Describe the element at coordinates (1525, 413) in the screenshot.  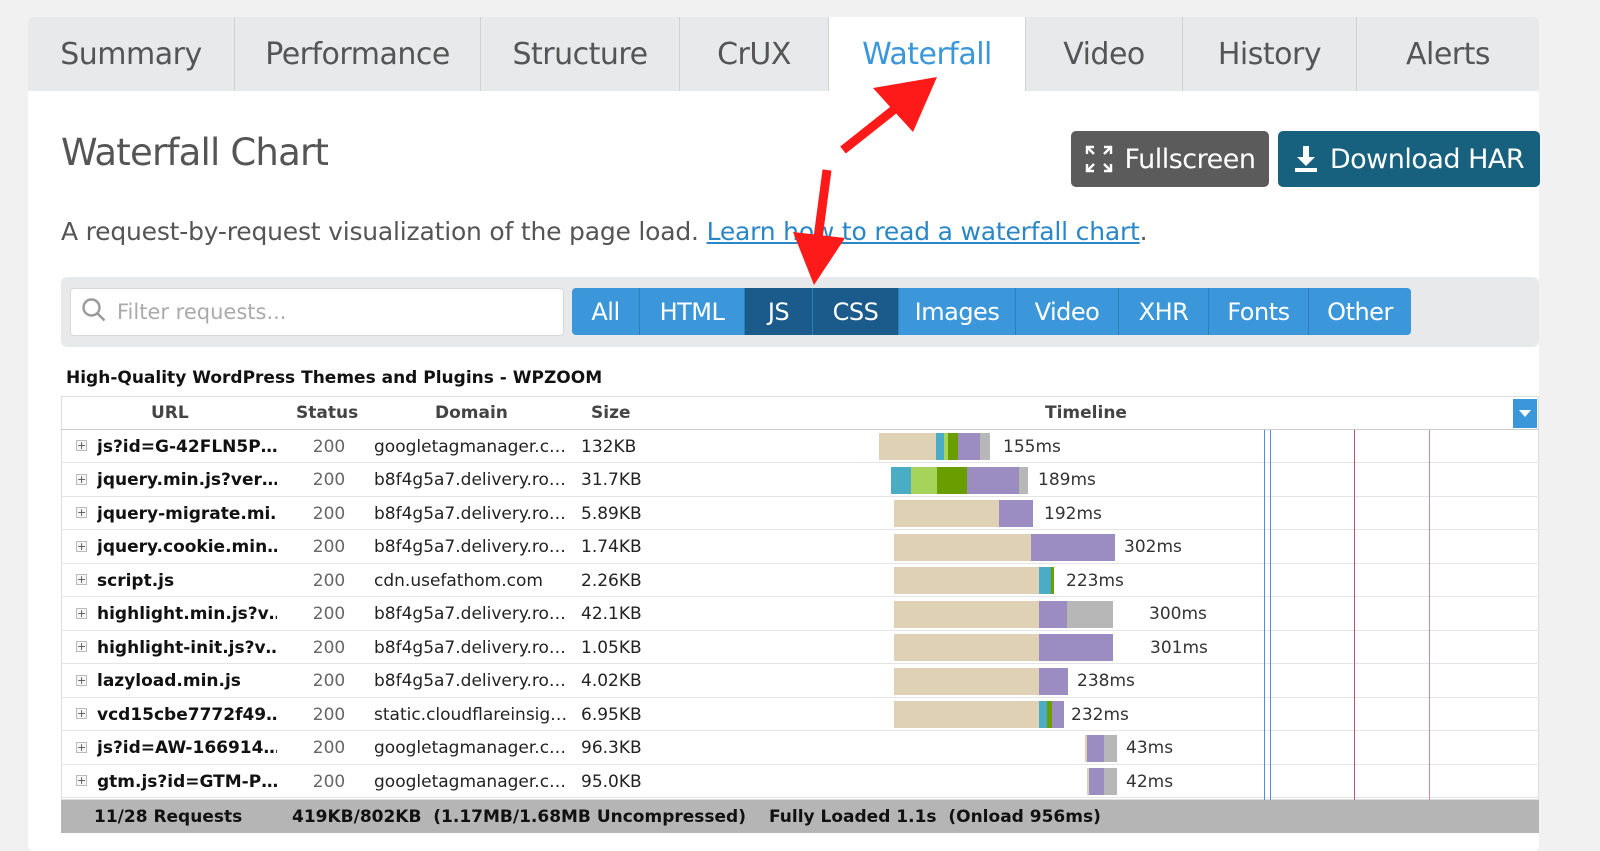
I see `timeline-options-button` at that location.